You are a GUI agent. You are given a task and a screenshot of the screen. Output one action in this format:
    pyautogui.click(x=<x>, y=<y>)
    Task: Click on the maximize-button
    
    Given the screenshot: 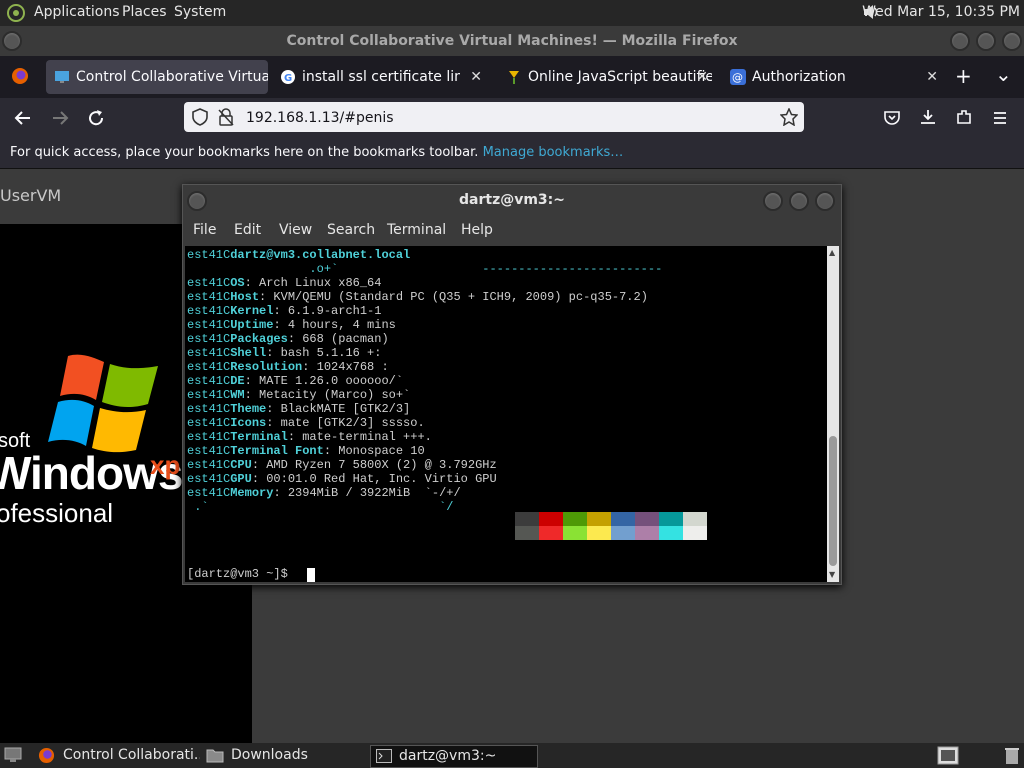 What is the action you would take?
    pyautogui.click(x=986, y=41)
    